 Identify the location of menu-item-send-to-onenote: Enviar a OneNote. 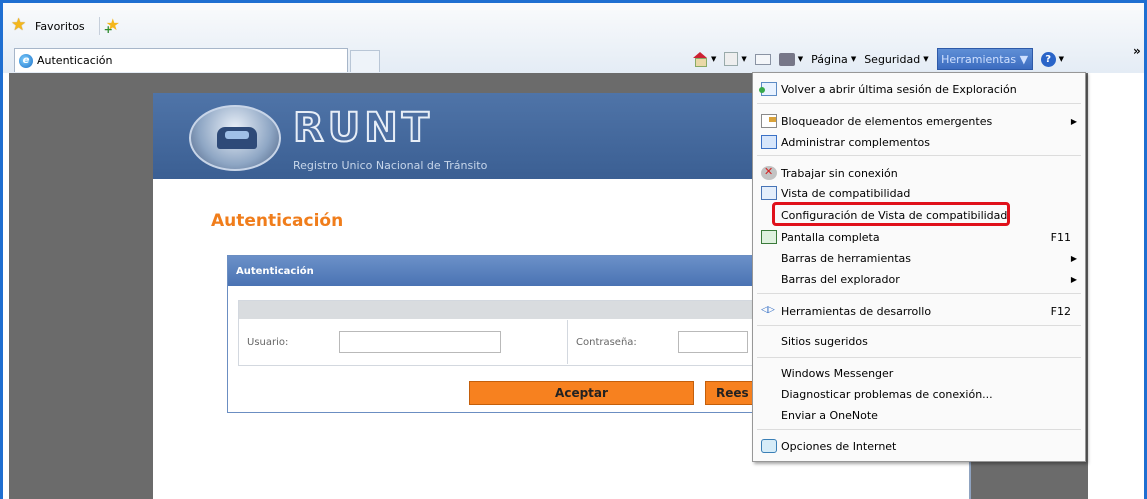
(919, 415).